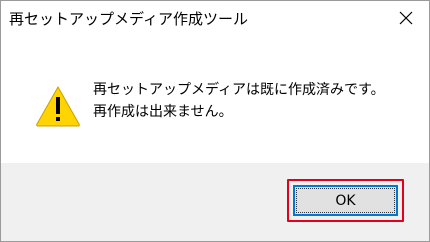 The image size is (430, 242). I want to click on message-line-2: 再作成は出来ません。, so click(163, 112).